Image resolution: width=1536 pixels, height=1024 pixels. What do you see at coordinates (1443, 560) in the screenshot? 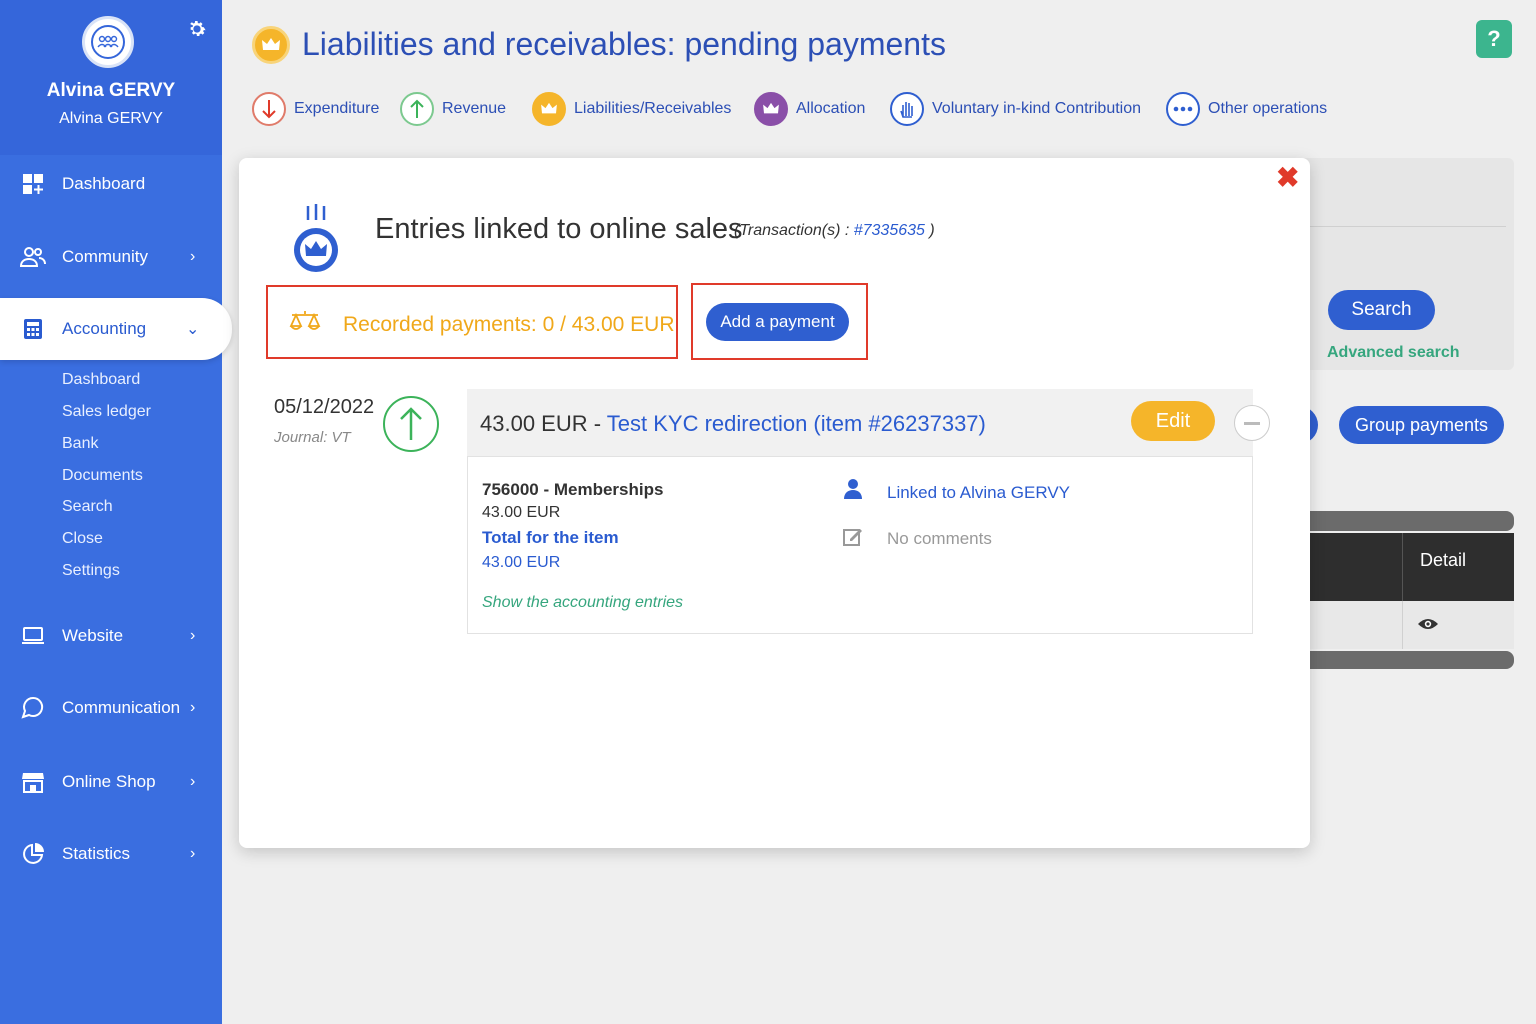
I see `detail-column-header: Detail` at bounding box center [1443, 560].